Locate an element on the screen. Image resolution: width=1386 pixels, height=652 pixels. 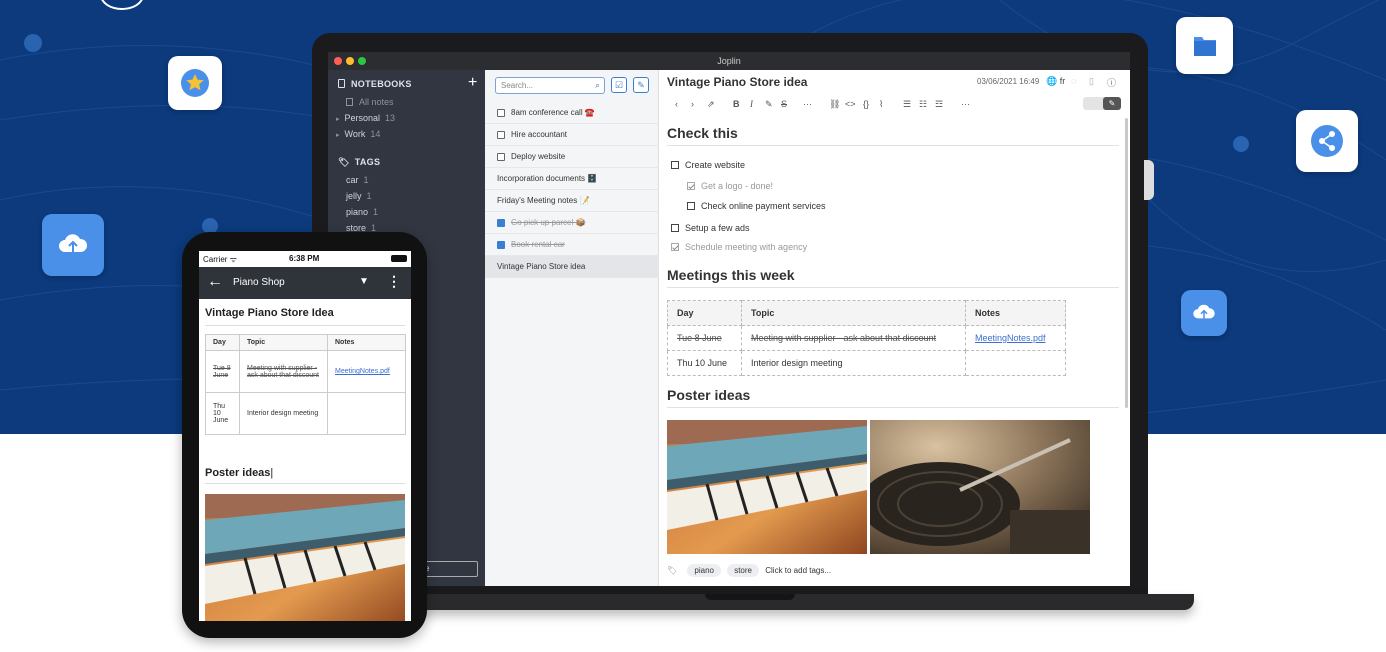
sidebar-item-all-notes: All notes is located at coordinates (370, 102).